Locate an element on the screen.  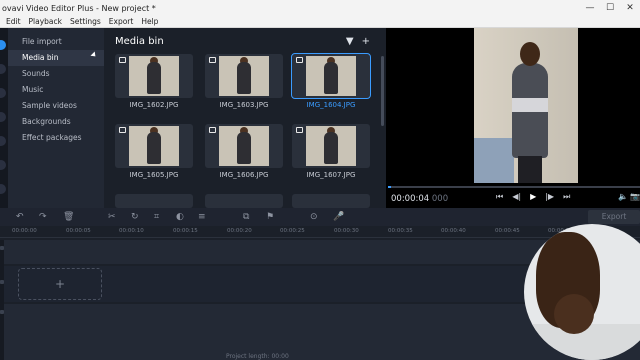
media-bin-scrollbar is located at coordinates (382, 91).